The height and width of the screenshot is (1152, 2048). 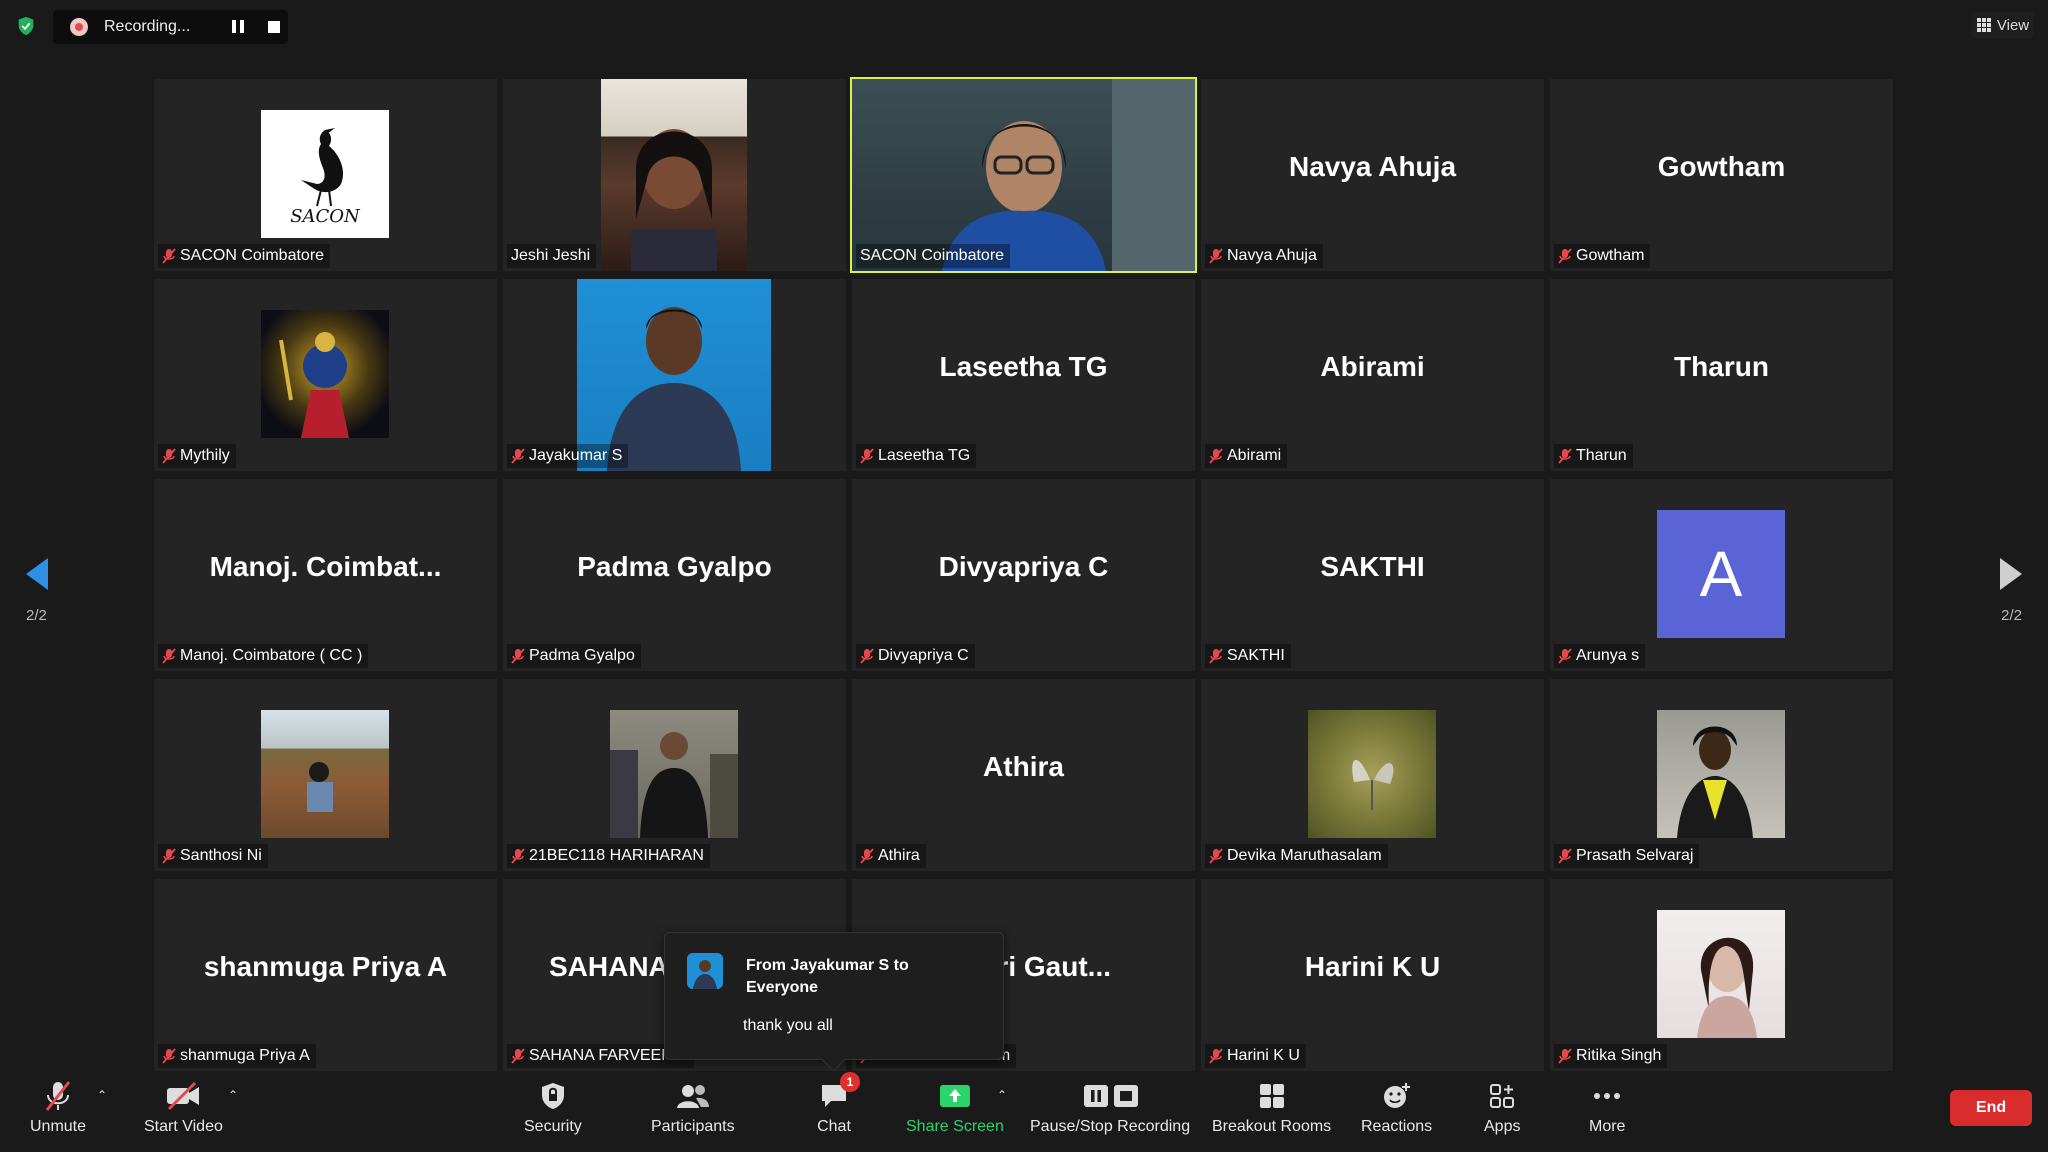 I want to click on participant-name-label: Jayakumar S, so click(x=568, y=456).